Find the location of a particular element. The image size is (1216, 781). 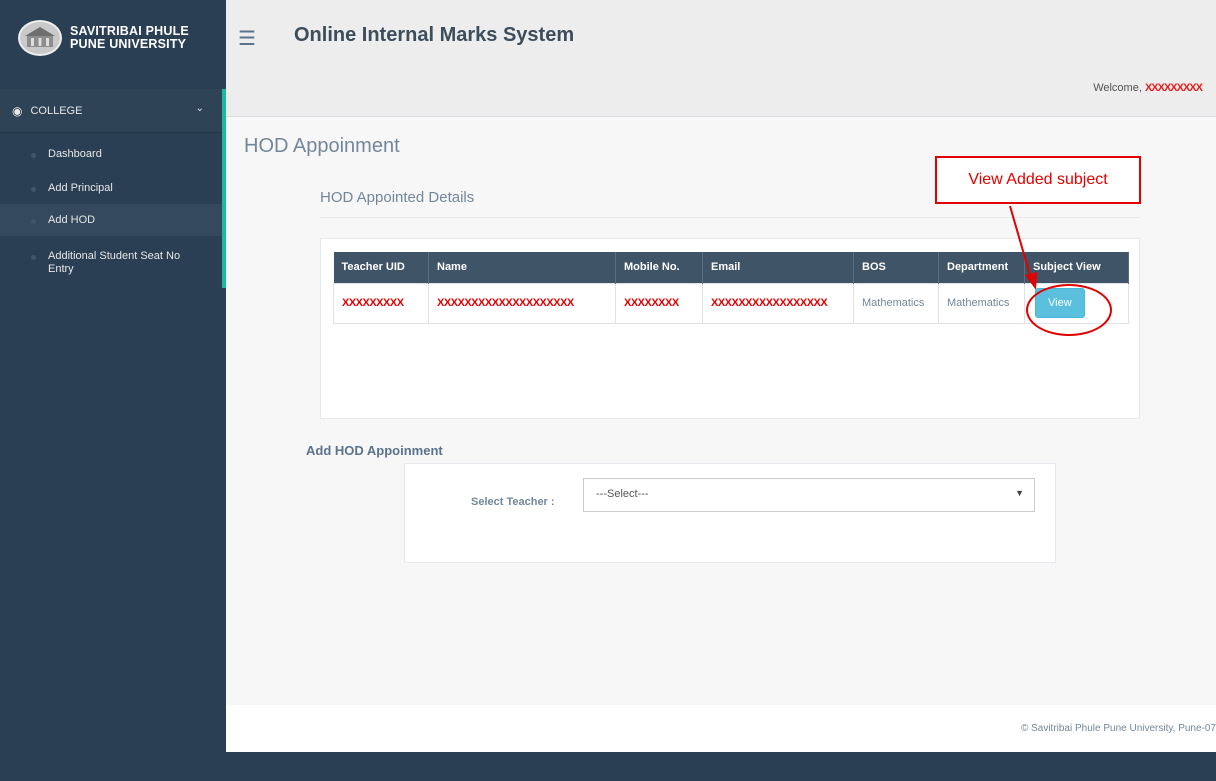

app-title: Online Internal Marks System is located at coordinates (434, 35).